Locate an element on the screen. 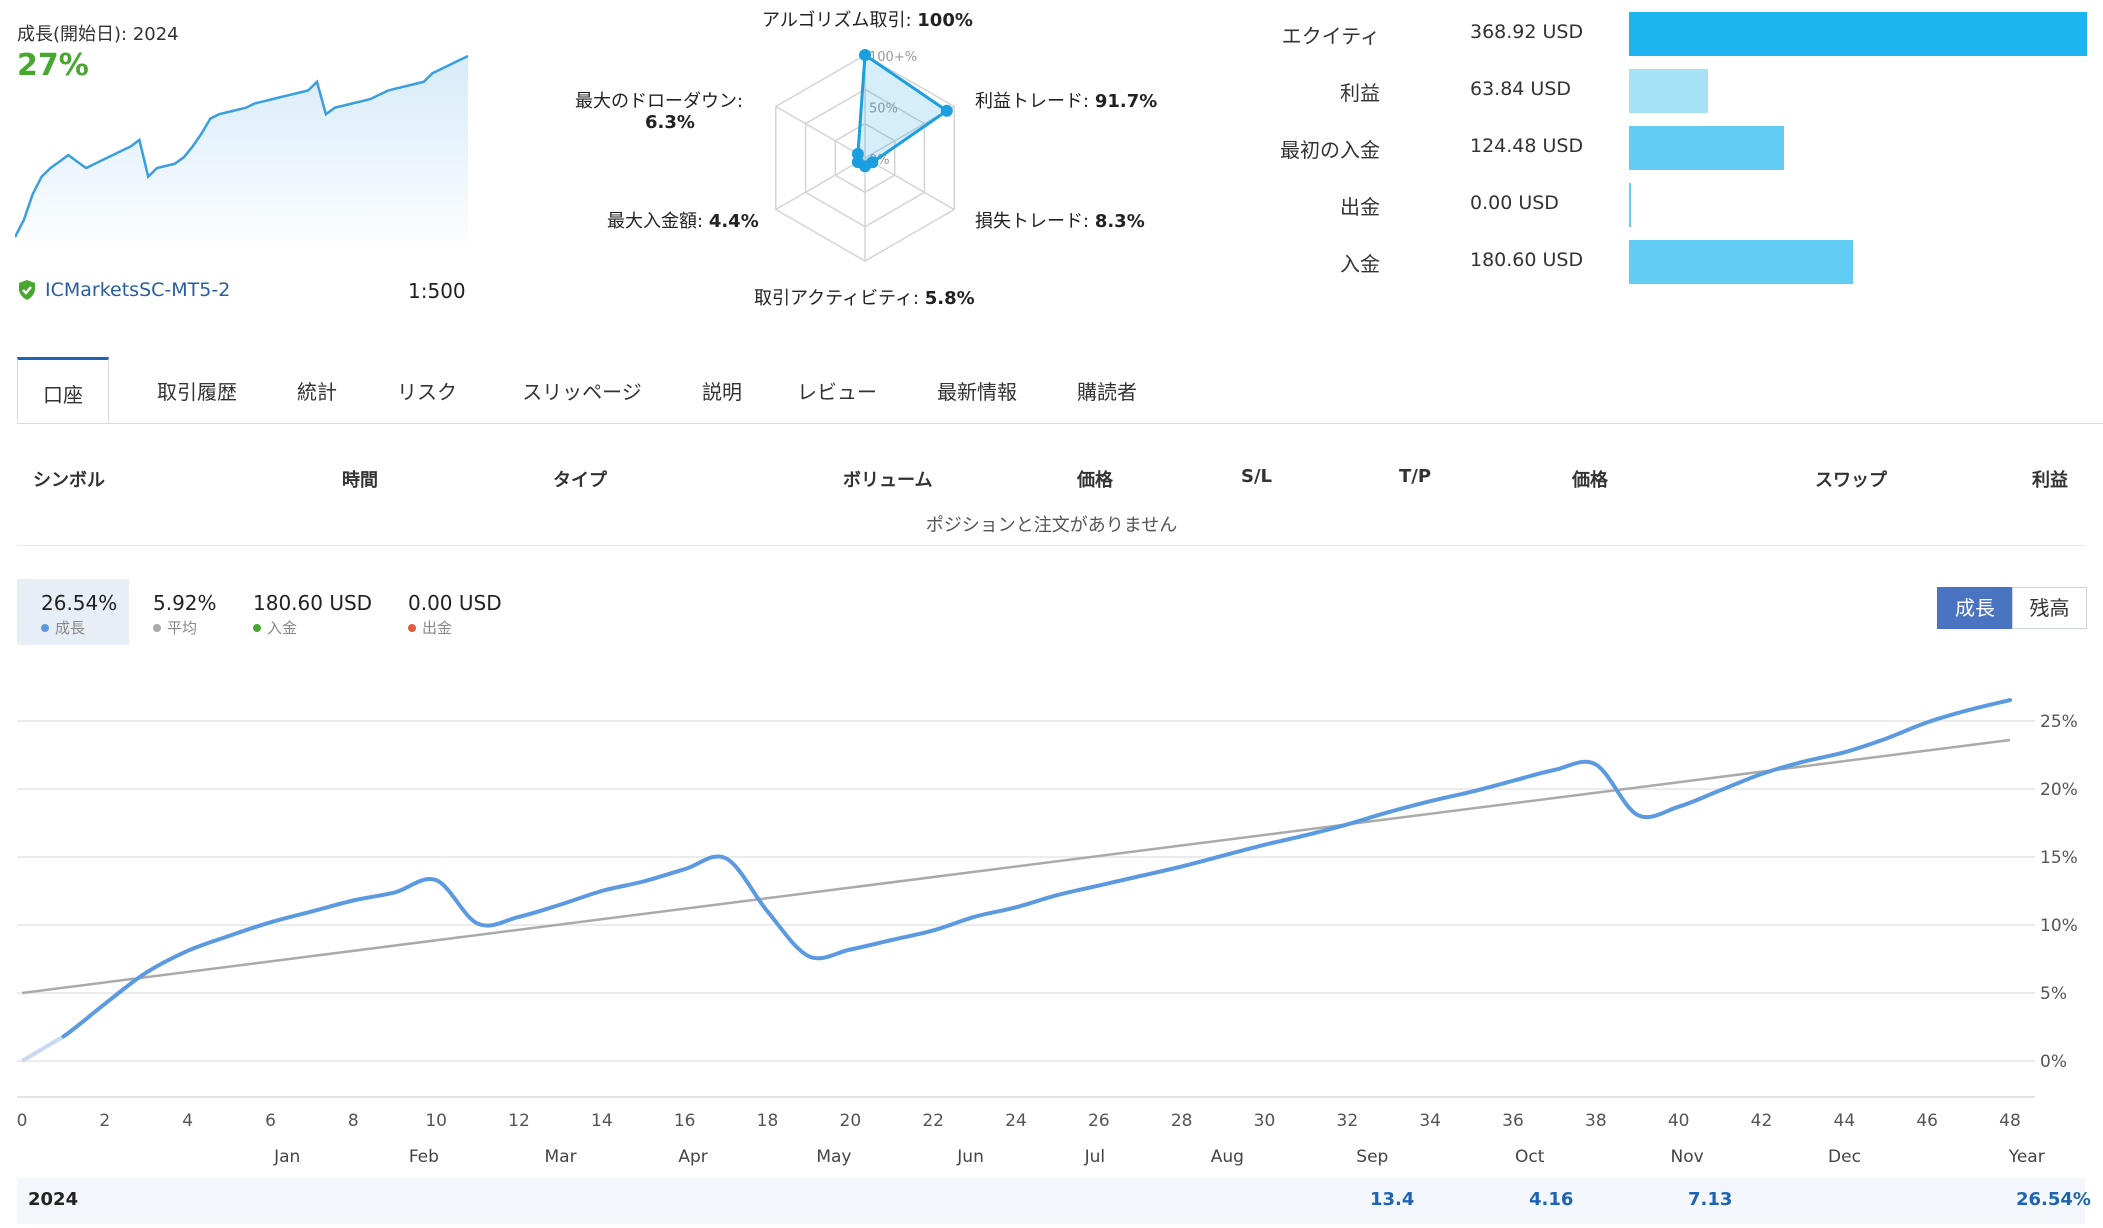 Image resolution: width=2103 pixels, height=1228 pixels. summary-deposit: 180.60 USD 入金 is located at coordinates (304, 612).